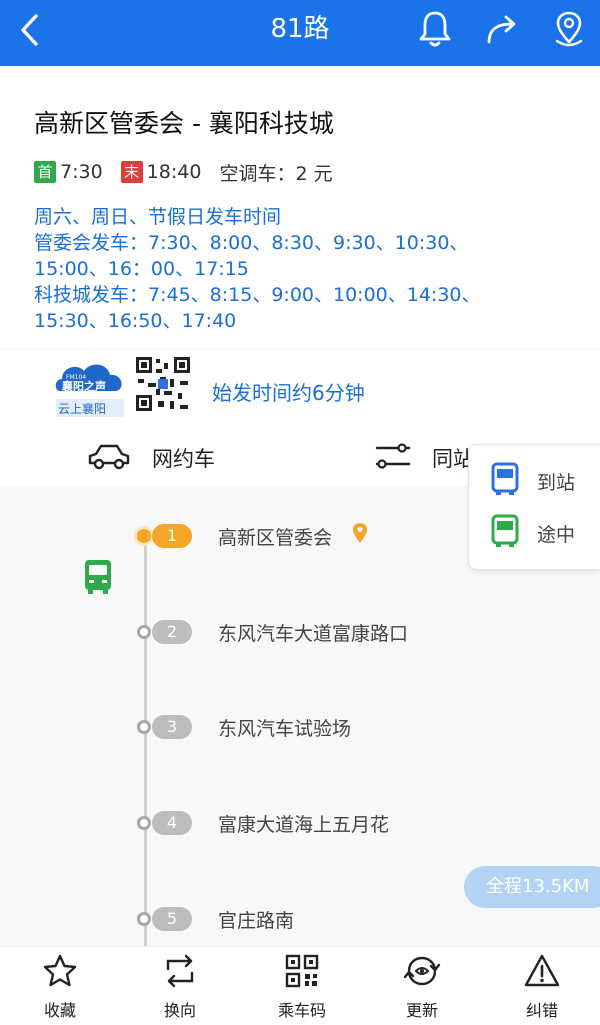 This screenshot has height=1025, width=600. What do you see at coordinates (180, 971) in the screenshot?
I see `swap-direction-icon` at bounding box center [180, 971].